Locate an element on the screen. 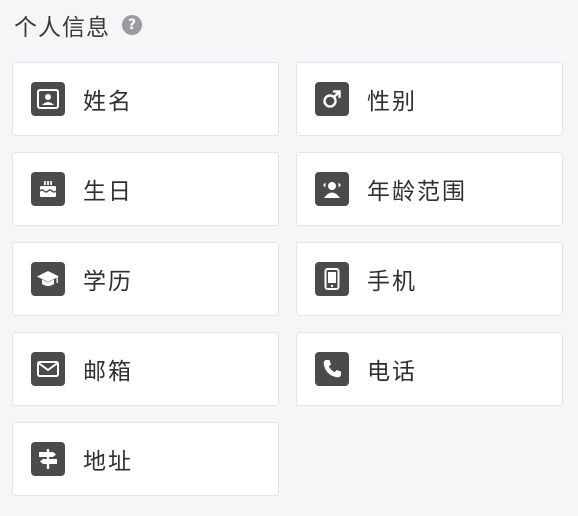 The width and height of the screenshot is (578, 516). envelope-icon is located at coordinates (48, 369).